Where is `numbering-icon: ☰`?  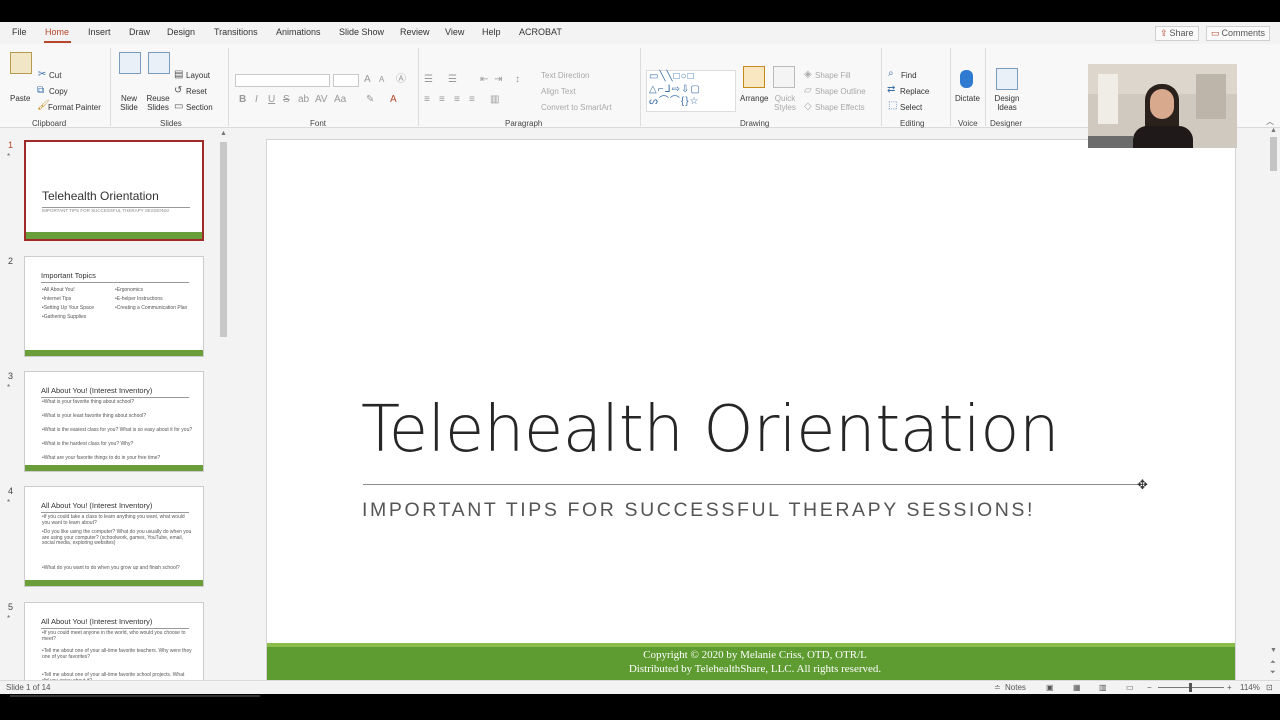
numbering-icon: ☰ is located at coordinates (452, 80).